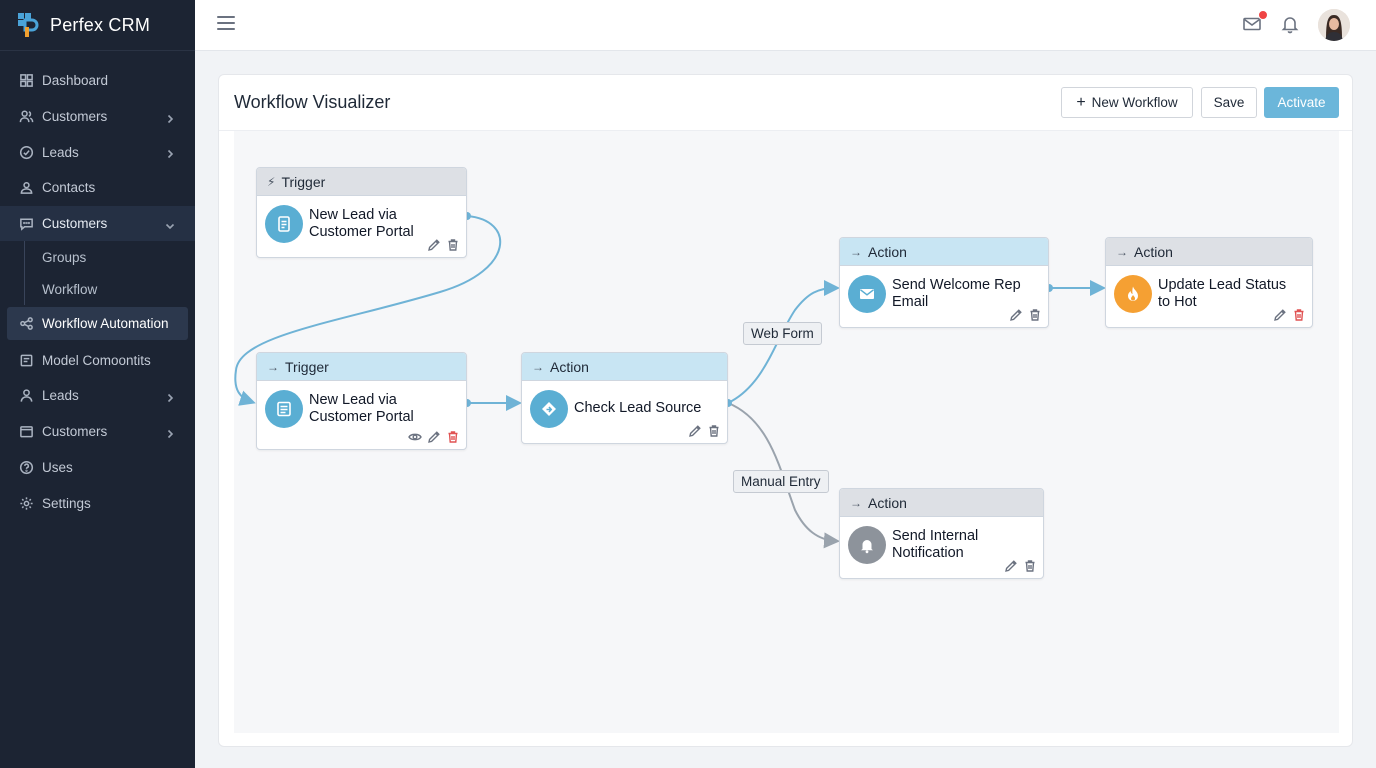 The height and width of the screenshot is (768, 1376). I want to click on brand: Perfex CRM, so click(97, 25).